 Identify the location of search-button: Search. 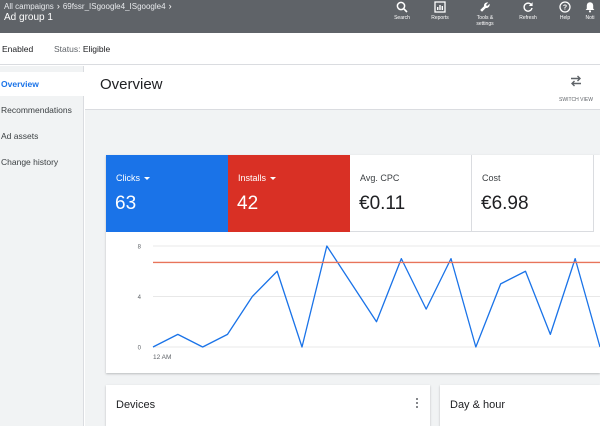
(402, 11).